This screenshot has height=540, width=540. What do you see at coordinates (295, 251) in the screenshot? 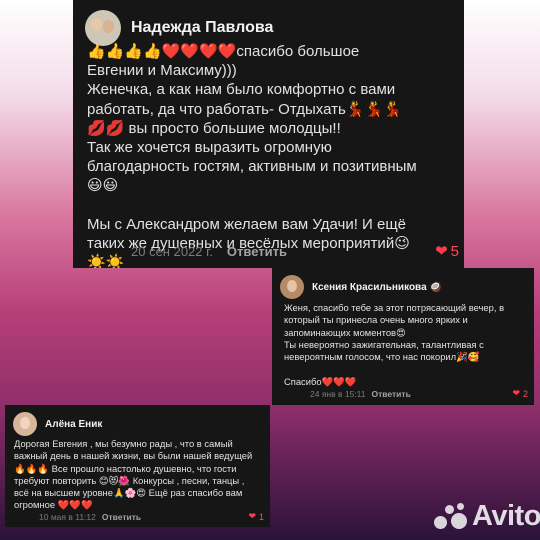
I see `comment-footer: 20 сен 2022 г. Ответить ❤ 5` at bounding box center [295, 251].